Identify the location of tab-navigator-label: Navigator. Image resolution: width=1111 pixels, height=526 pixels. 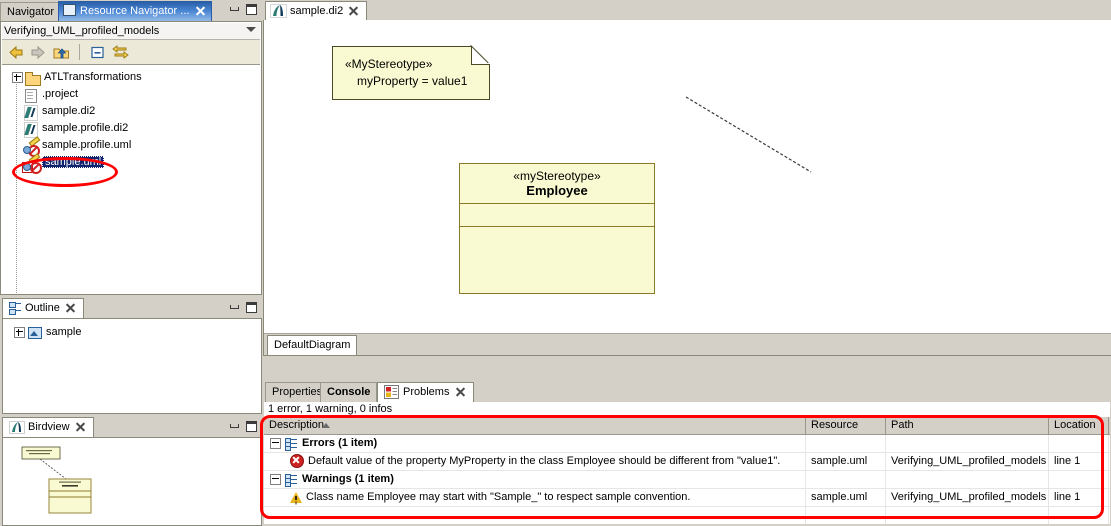
(31, 12).